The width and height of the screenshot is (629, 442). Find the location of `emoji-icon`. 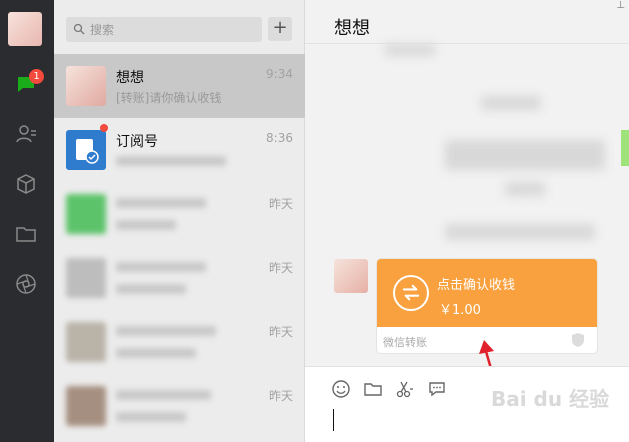

emoji-icon is located at coordinates (341, 389).